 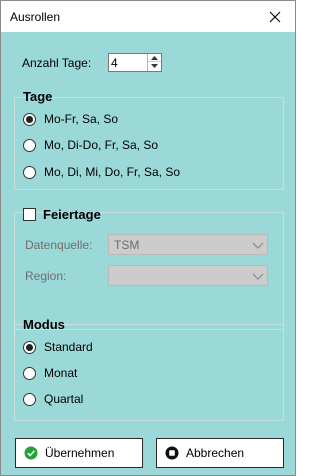 I want to click on datenquelle-label: Datenquelle:, so click(x=59, y=245).